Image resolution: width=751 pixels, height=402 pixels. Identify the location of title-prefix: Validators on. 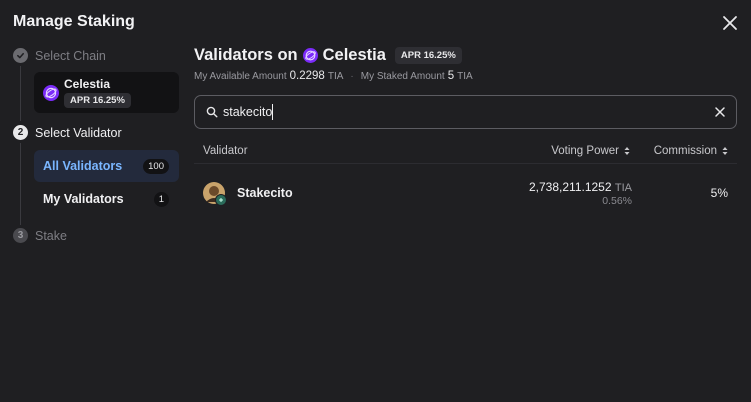
(246, 55).